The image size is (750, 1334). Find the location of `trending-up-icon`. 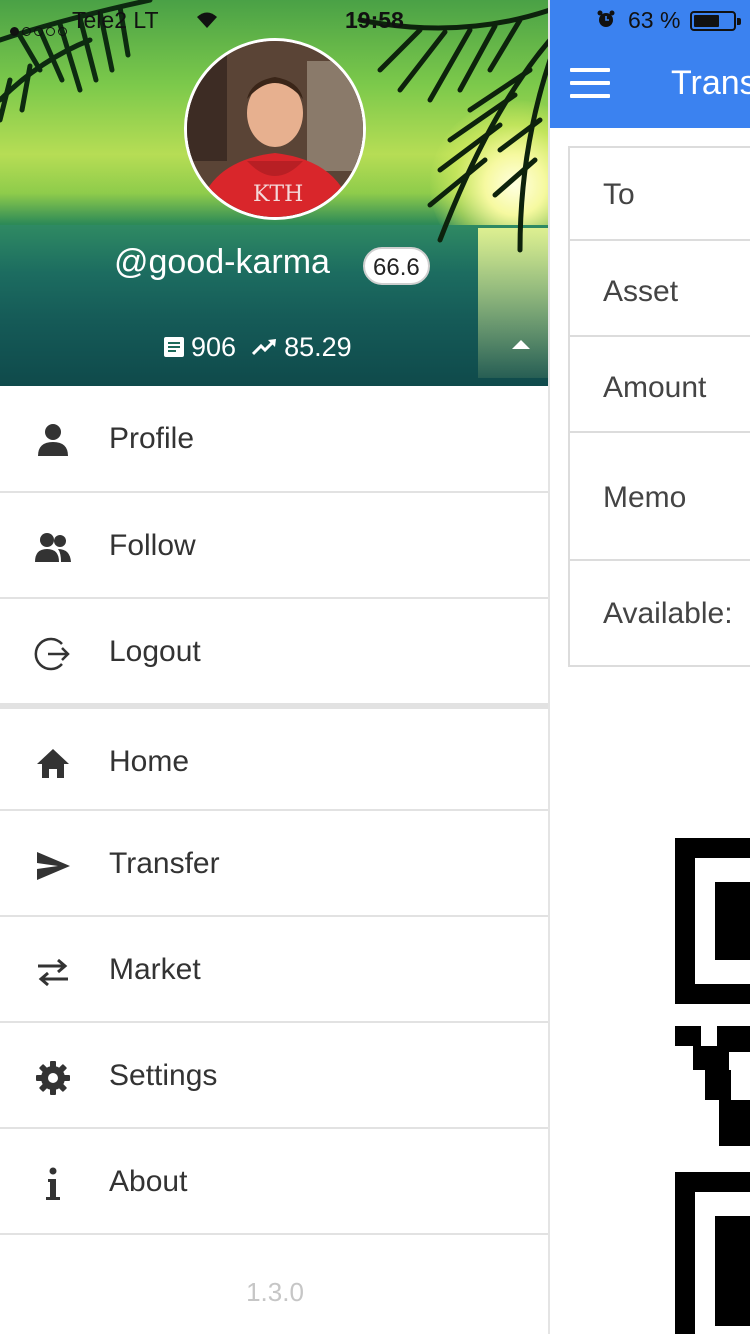

trending-up-icon is located at coordinates (264, 347).